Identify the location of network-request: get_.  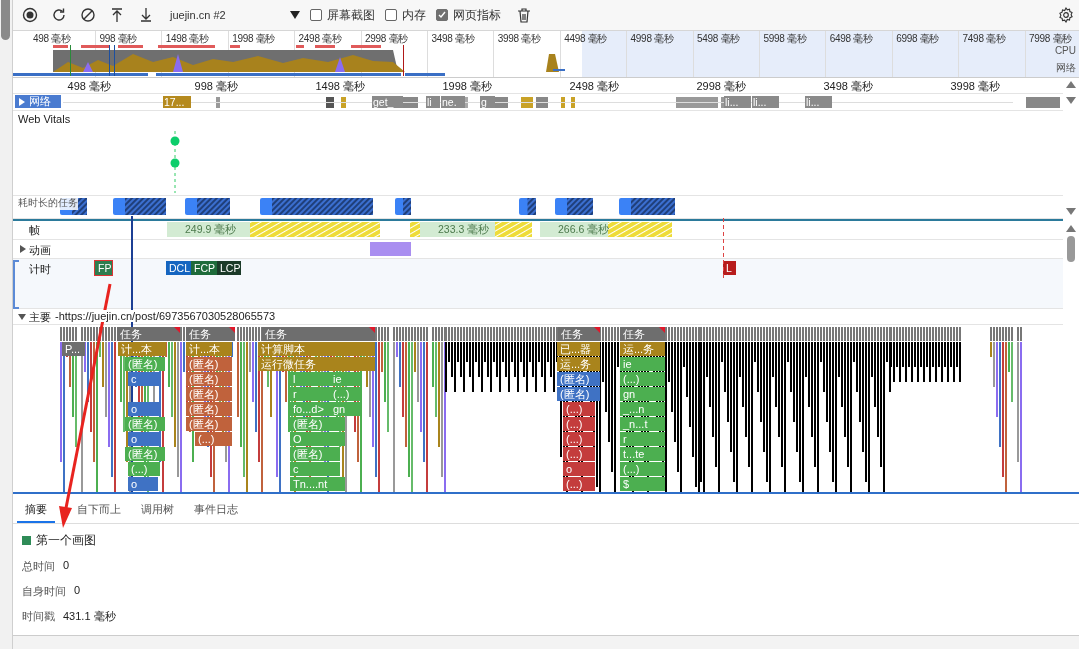
(387, 102).